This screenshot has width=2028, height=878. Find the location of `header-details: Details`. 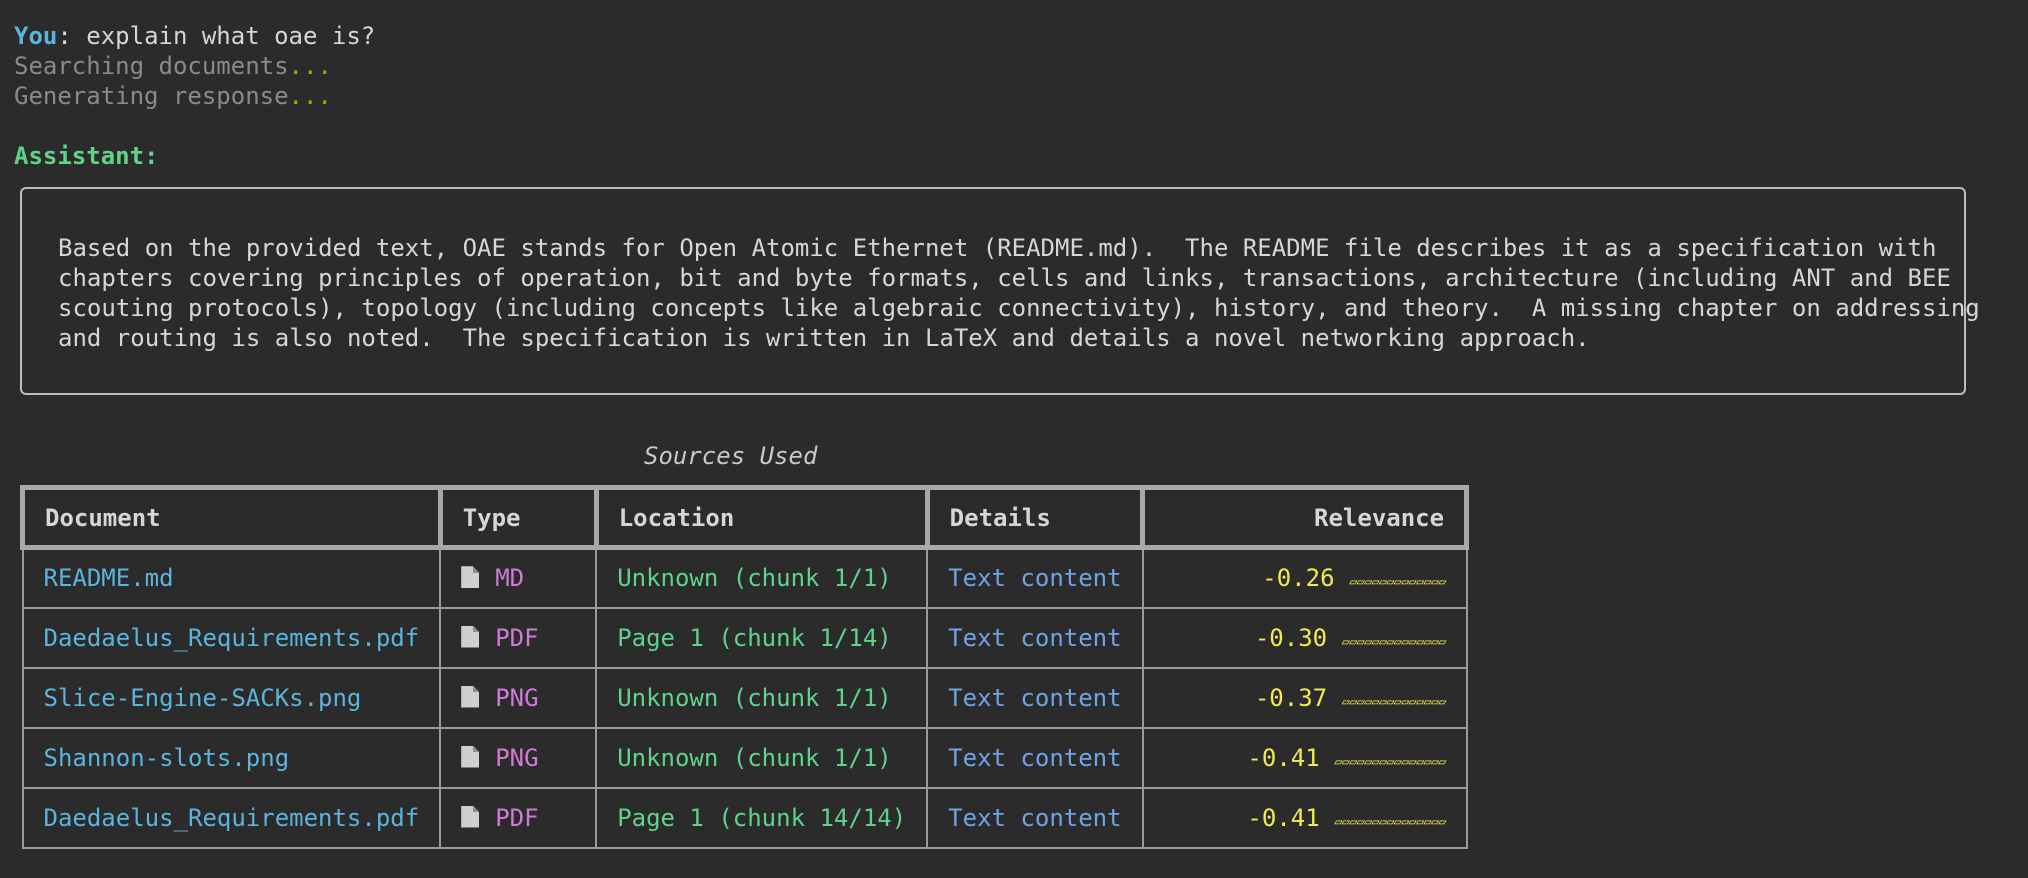

header-details: Details is located at coordinates (1035, 517).